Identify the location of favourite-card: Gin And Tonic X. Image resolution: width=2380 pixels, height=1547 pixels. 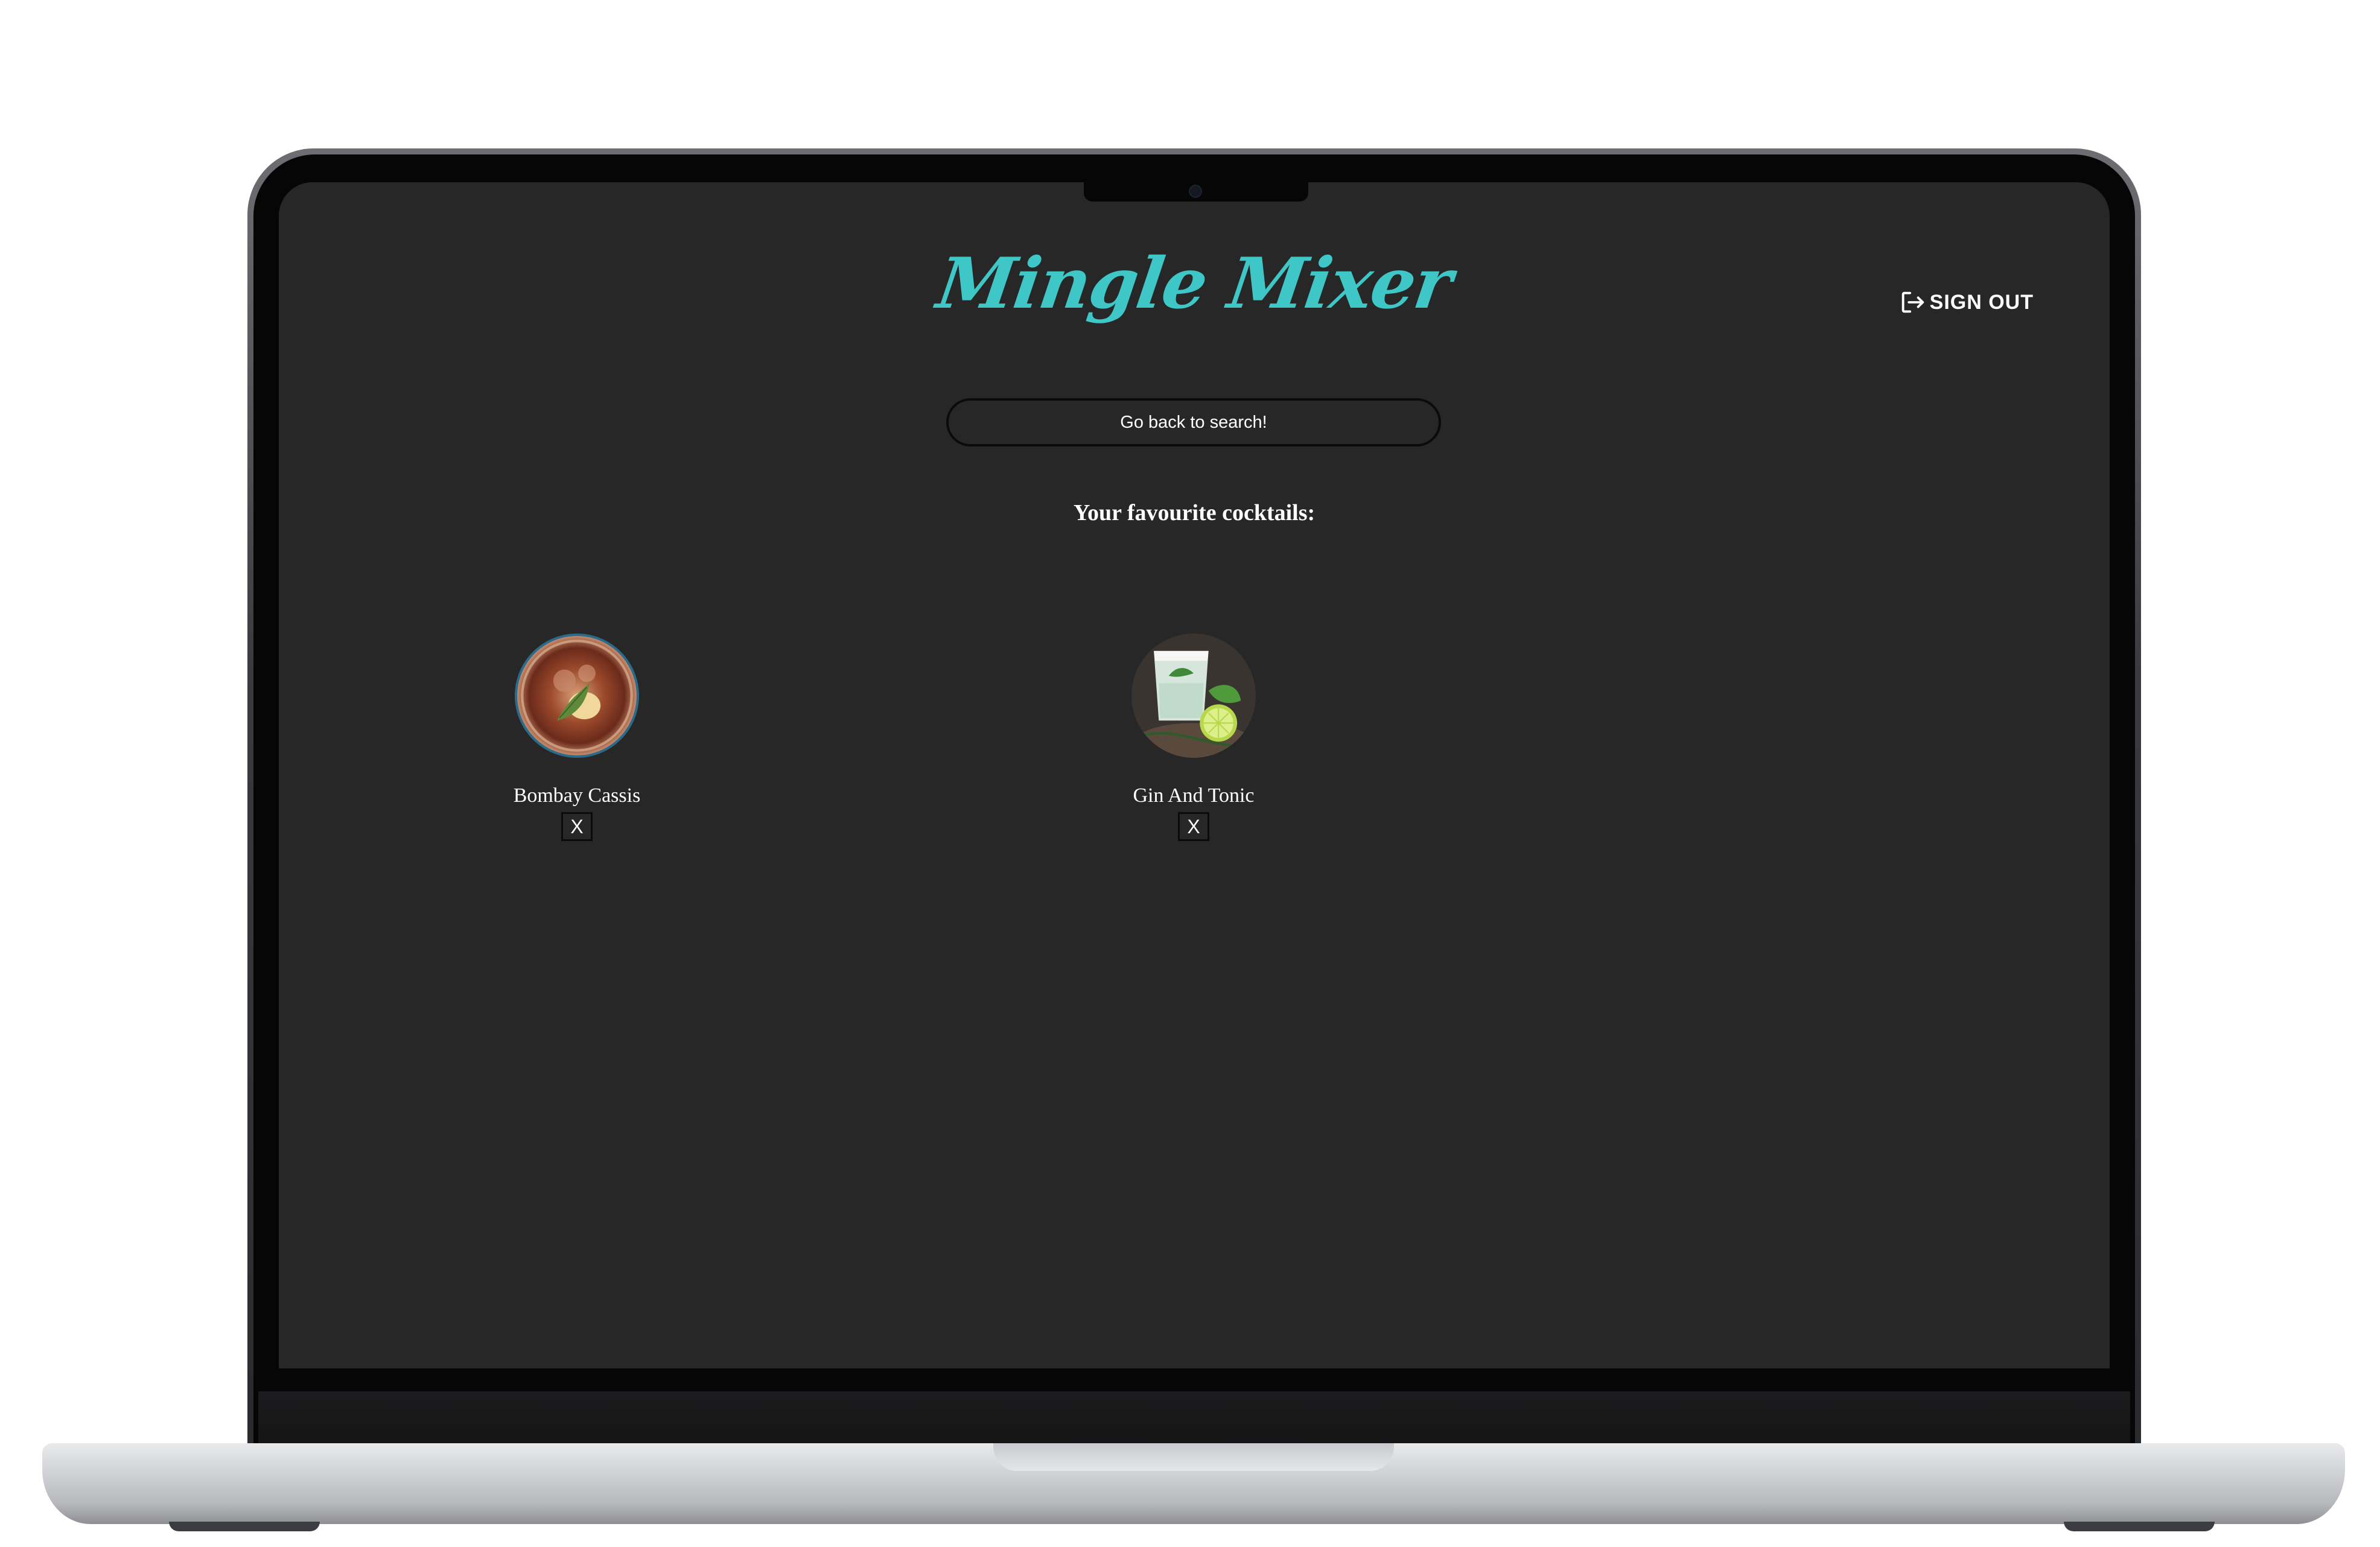
(1193, 738).